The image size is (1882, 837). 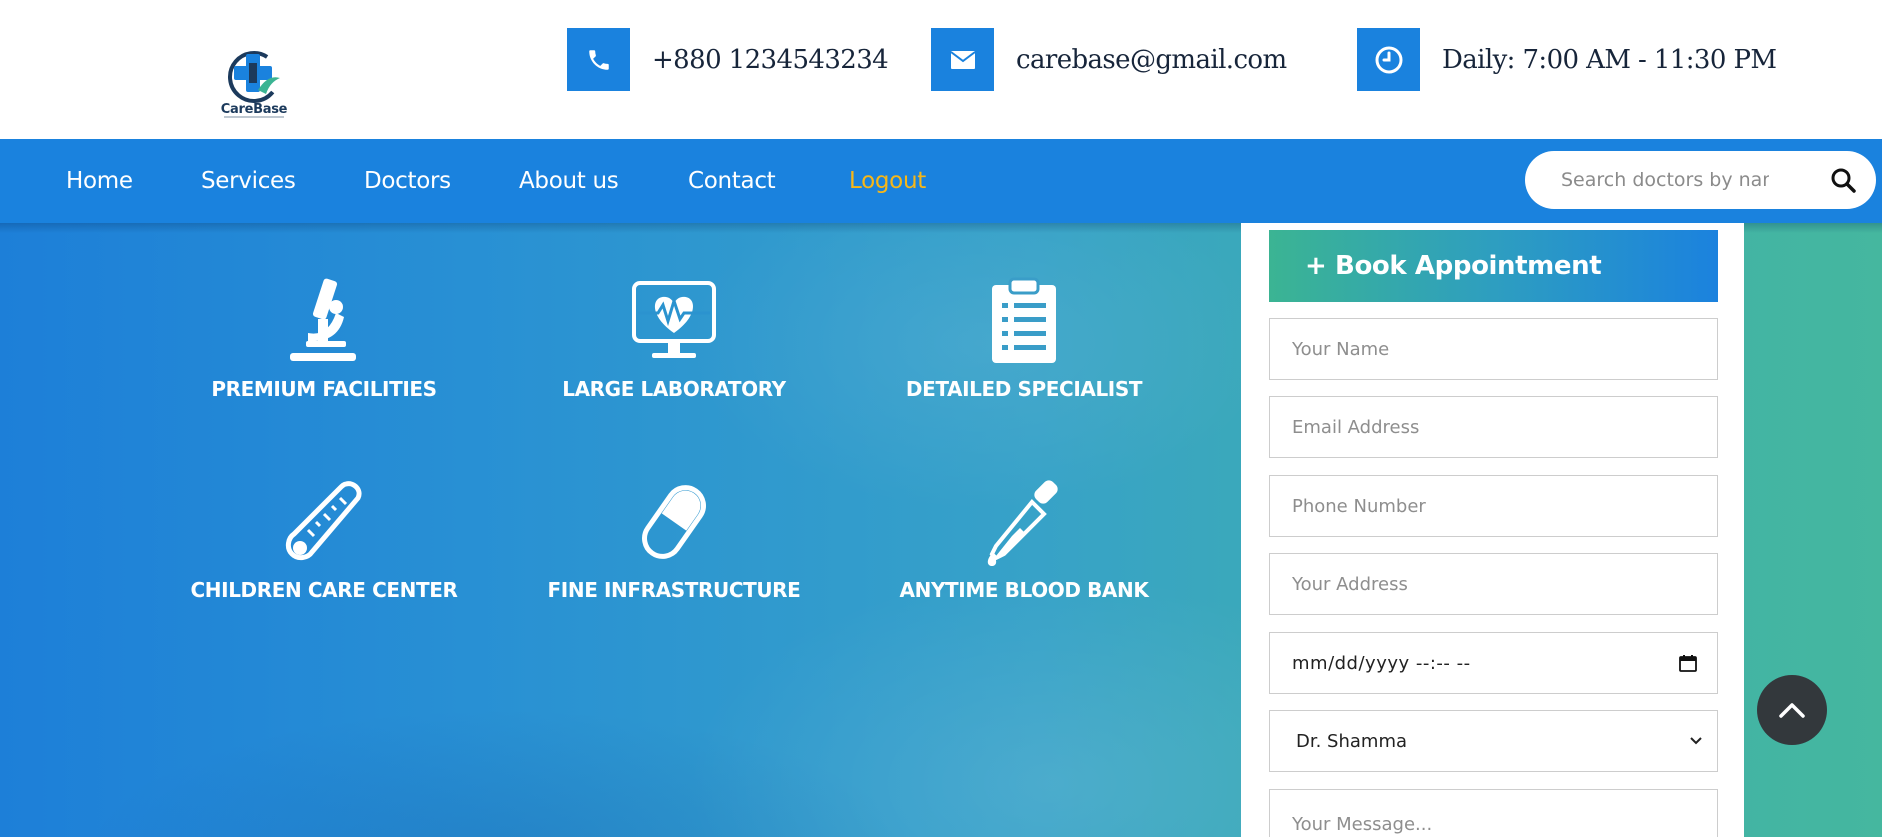 What do you see at coordinates (324, 389) in the screenshot?
I see `feature-label: PREMIUM FACILITIES` at bounding box center [324, 389].